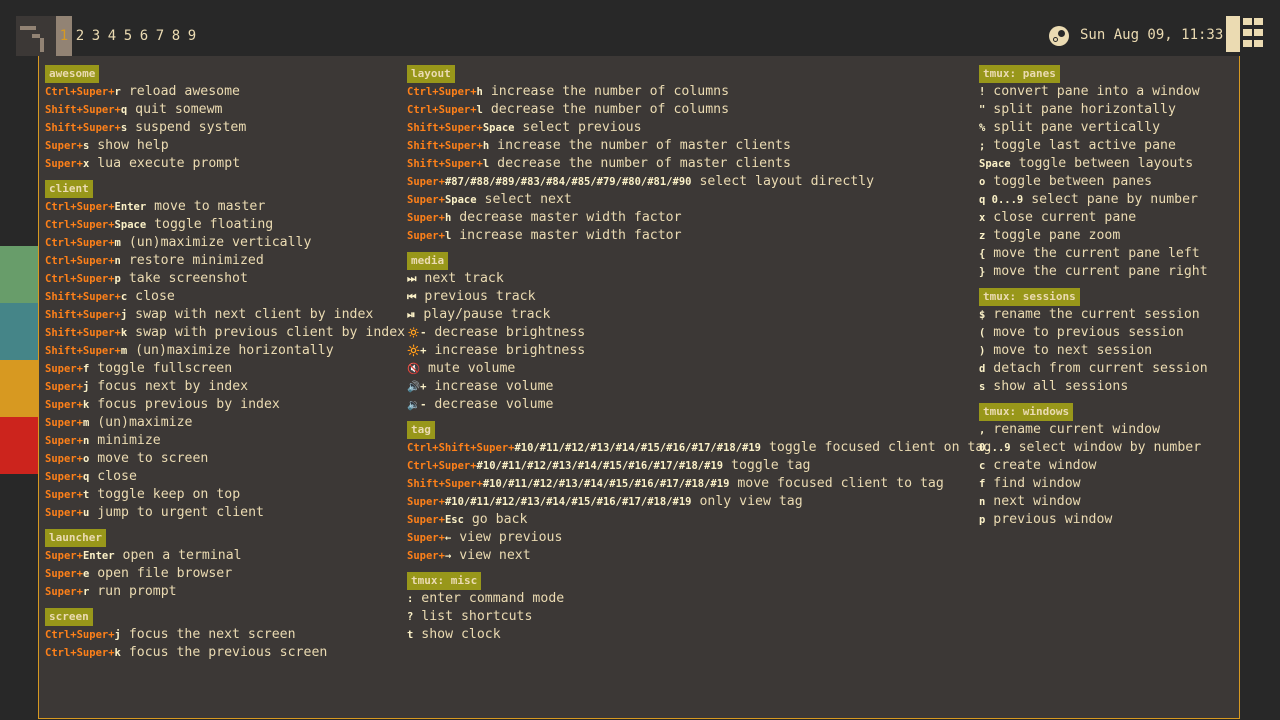  What do you see at coordinates (1096, 253) in the screenshot?
I see `hotkey-description: move the current pane left` at bounding box center [1096, 253].